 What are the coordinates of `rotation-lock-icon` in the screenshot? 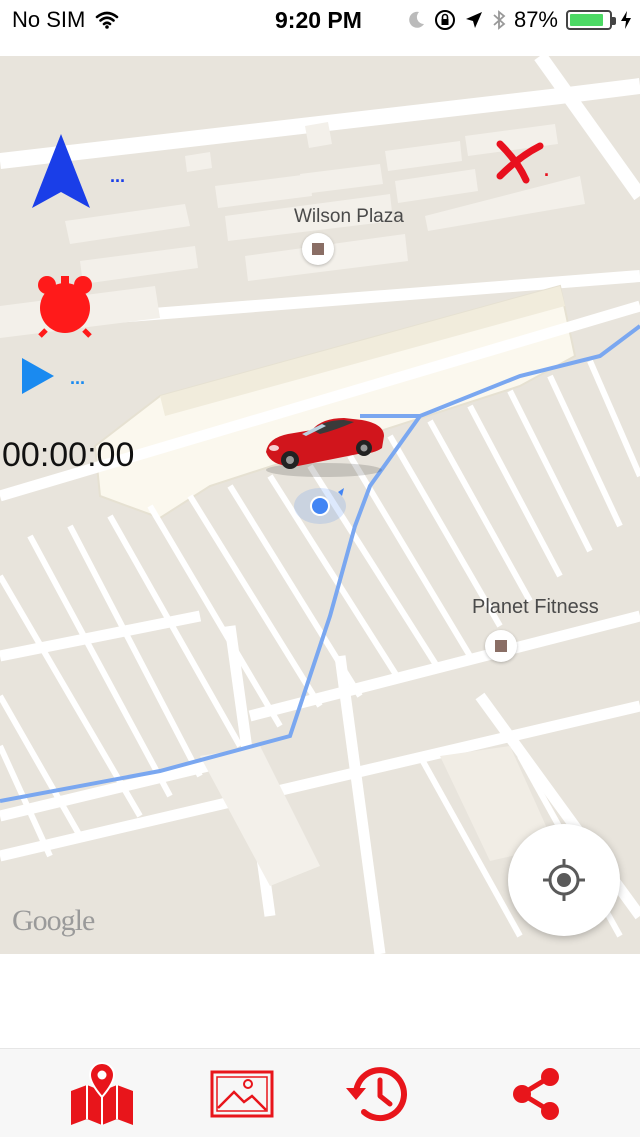 It's located at (445, 20).